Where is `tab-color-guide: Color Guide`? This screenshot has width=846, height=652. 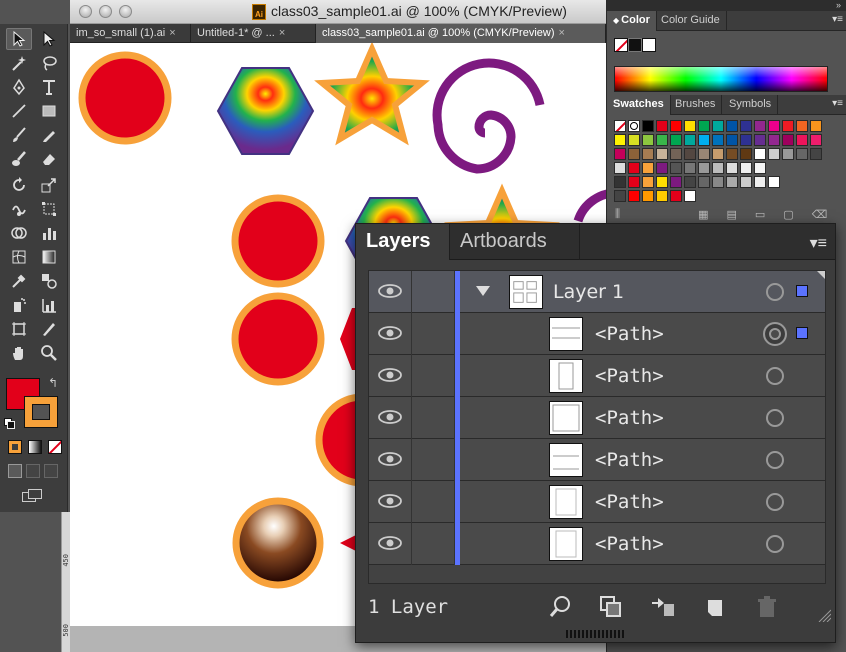 tab-color-guide: Color Guide is located at coordinates (691, 21).